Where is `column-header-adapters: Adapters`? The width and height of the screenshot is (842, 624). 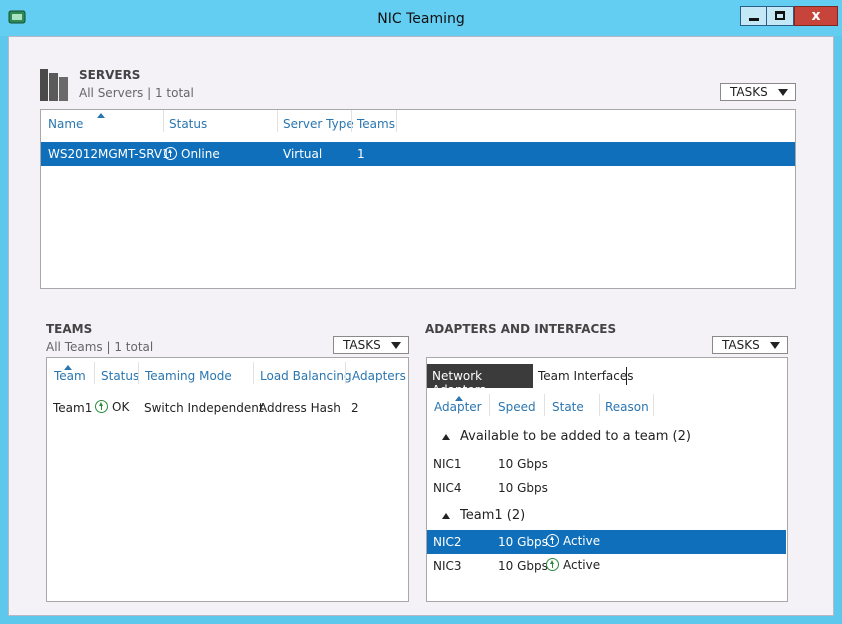 column-header-adapters: Adapters is located at coordinates (379, 376).